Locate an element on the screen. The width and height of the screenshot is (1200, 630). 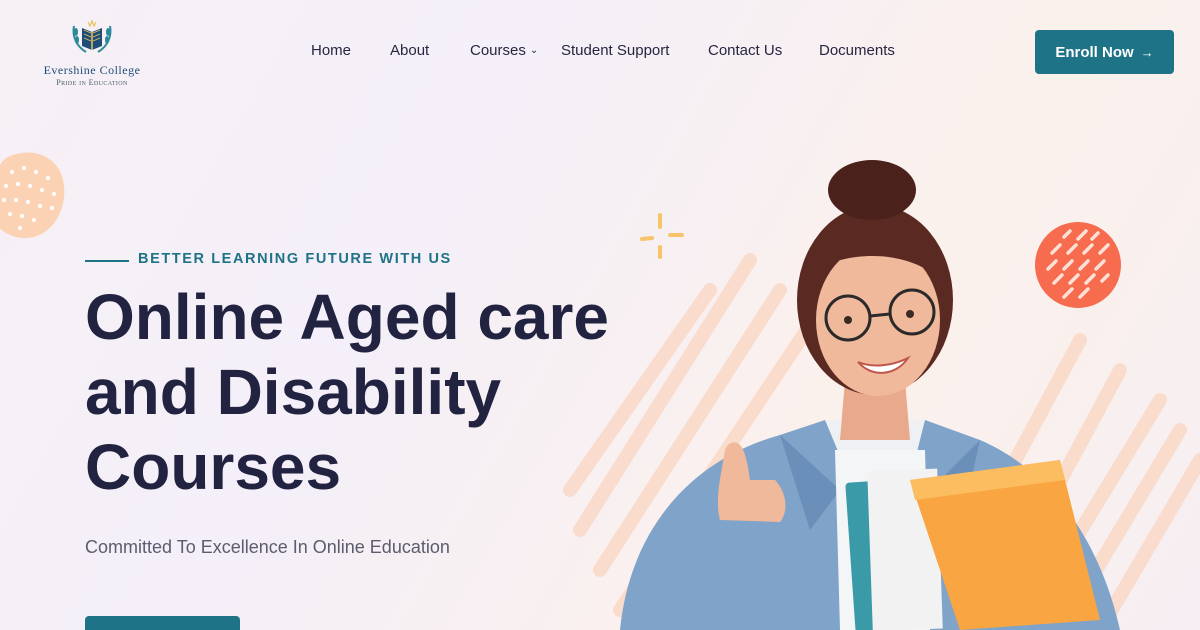
enroll-now-label: Enroll Now is located at coordinates (1094, 52).